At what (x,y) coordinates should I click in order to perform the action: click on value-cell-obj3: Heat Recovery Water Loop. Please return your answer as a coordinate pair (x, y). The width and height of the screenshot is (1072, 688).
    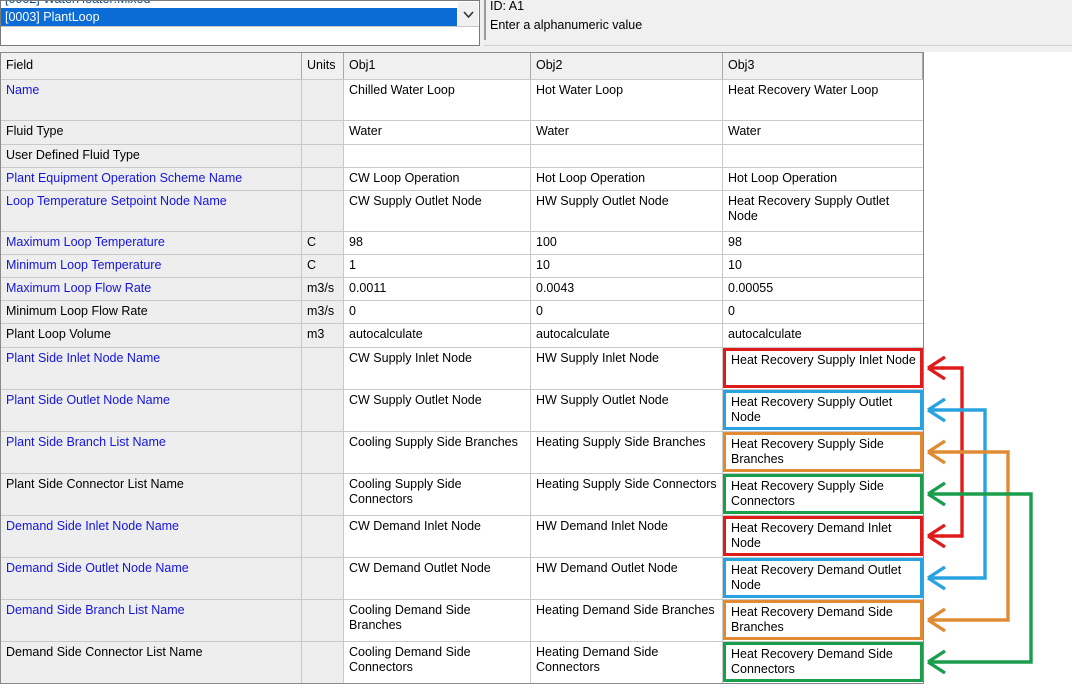
    Looking at the image, I should click on (823, 100).